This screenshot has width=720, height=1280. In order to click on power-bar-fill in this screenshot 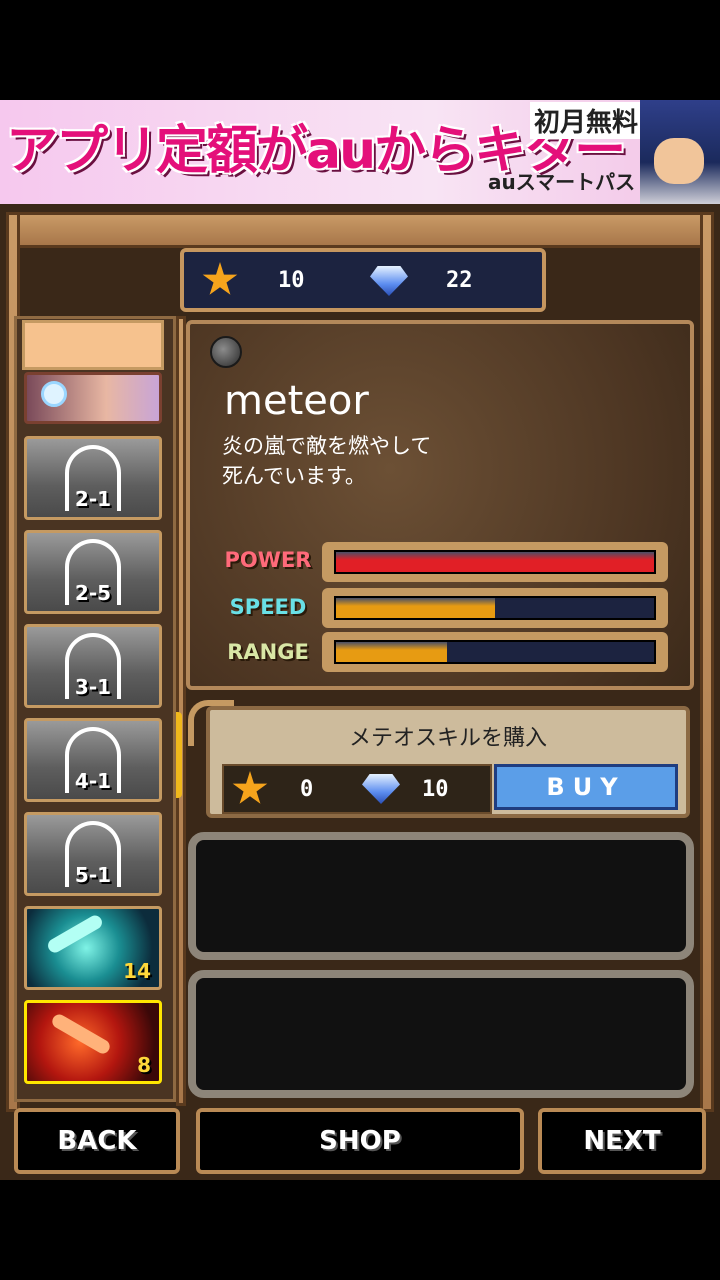, I will do `click(495, 562)`.